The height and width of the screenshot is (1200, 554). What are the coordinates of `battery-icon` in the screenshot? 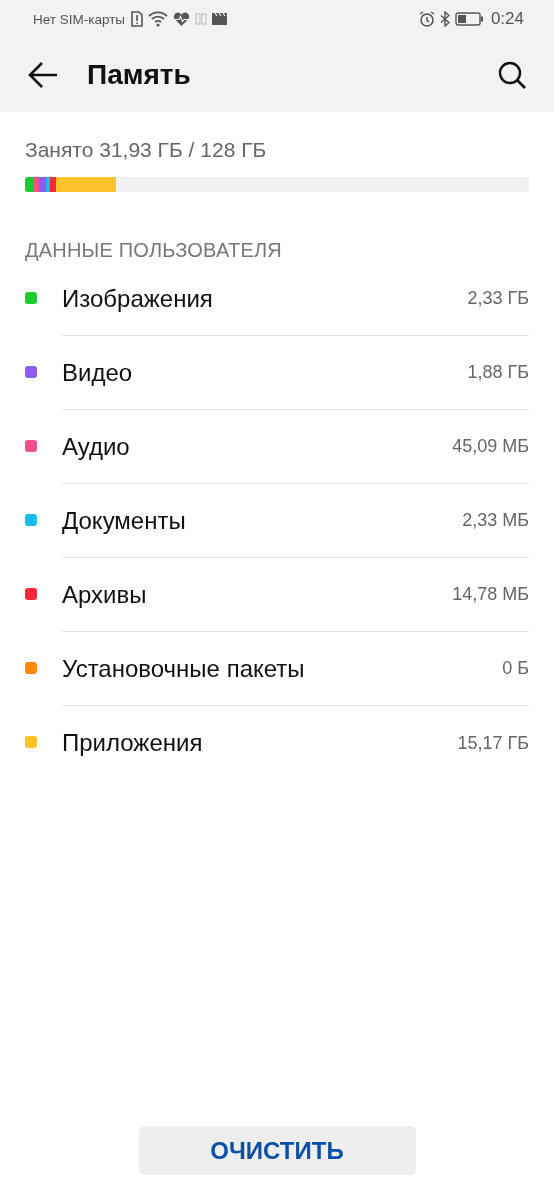 It's located at (468, 19).